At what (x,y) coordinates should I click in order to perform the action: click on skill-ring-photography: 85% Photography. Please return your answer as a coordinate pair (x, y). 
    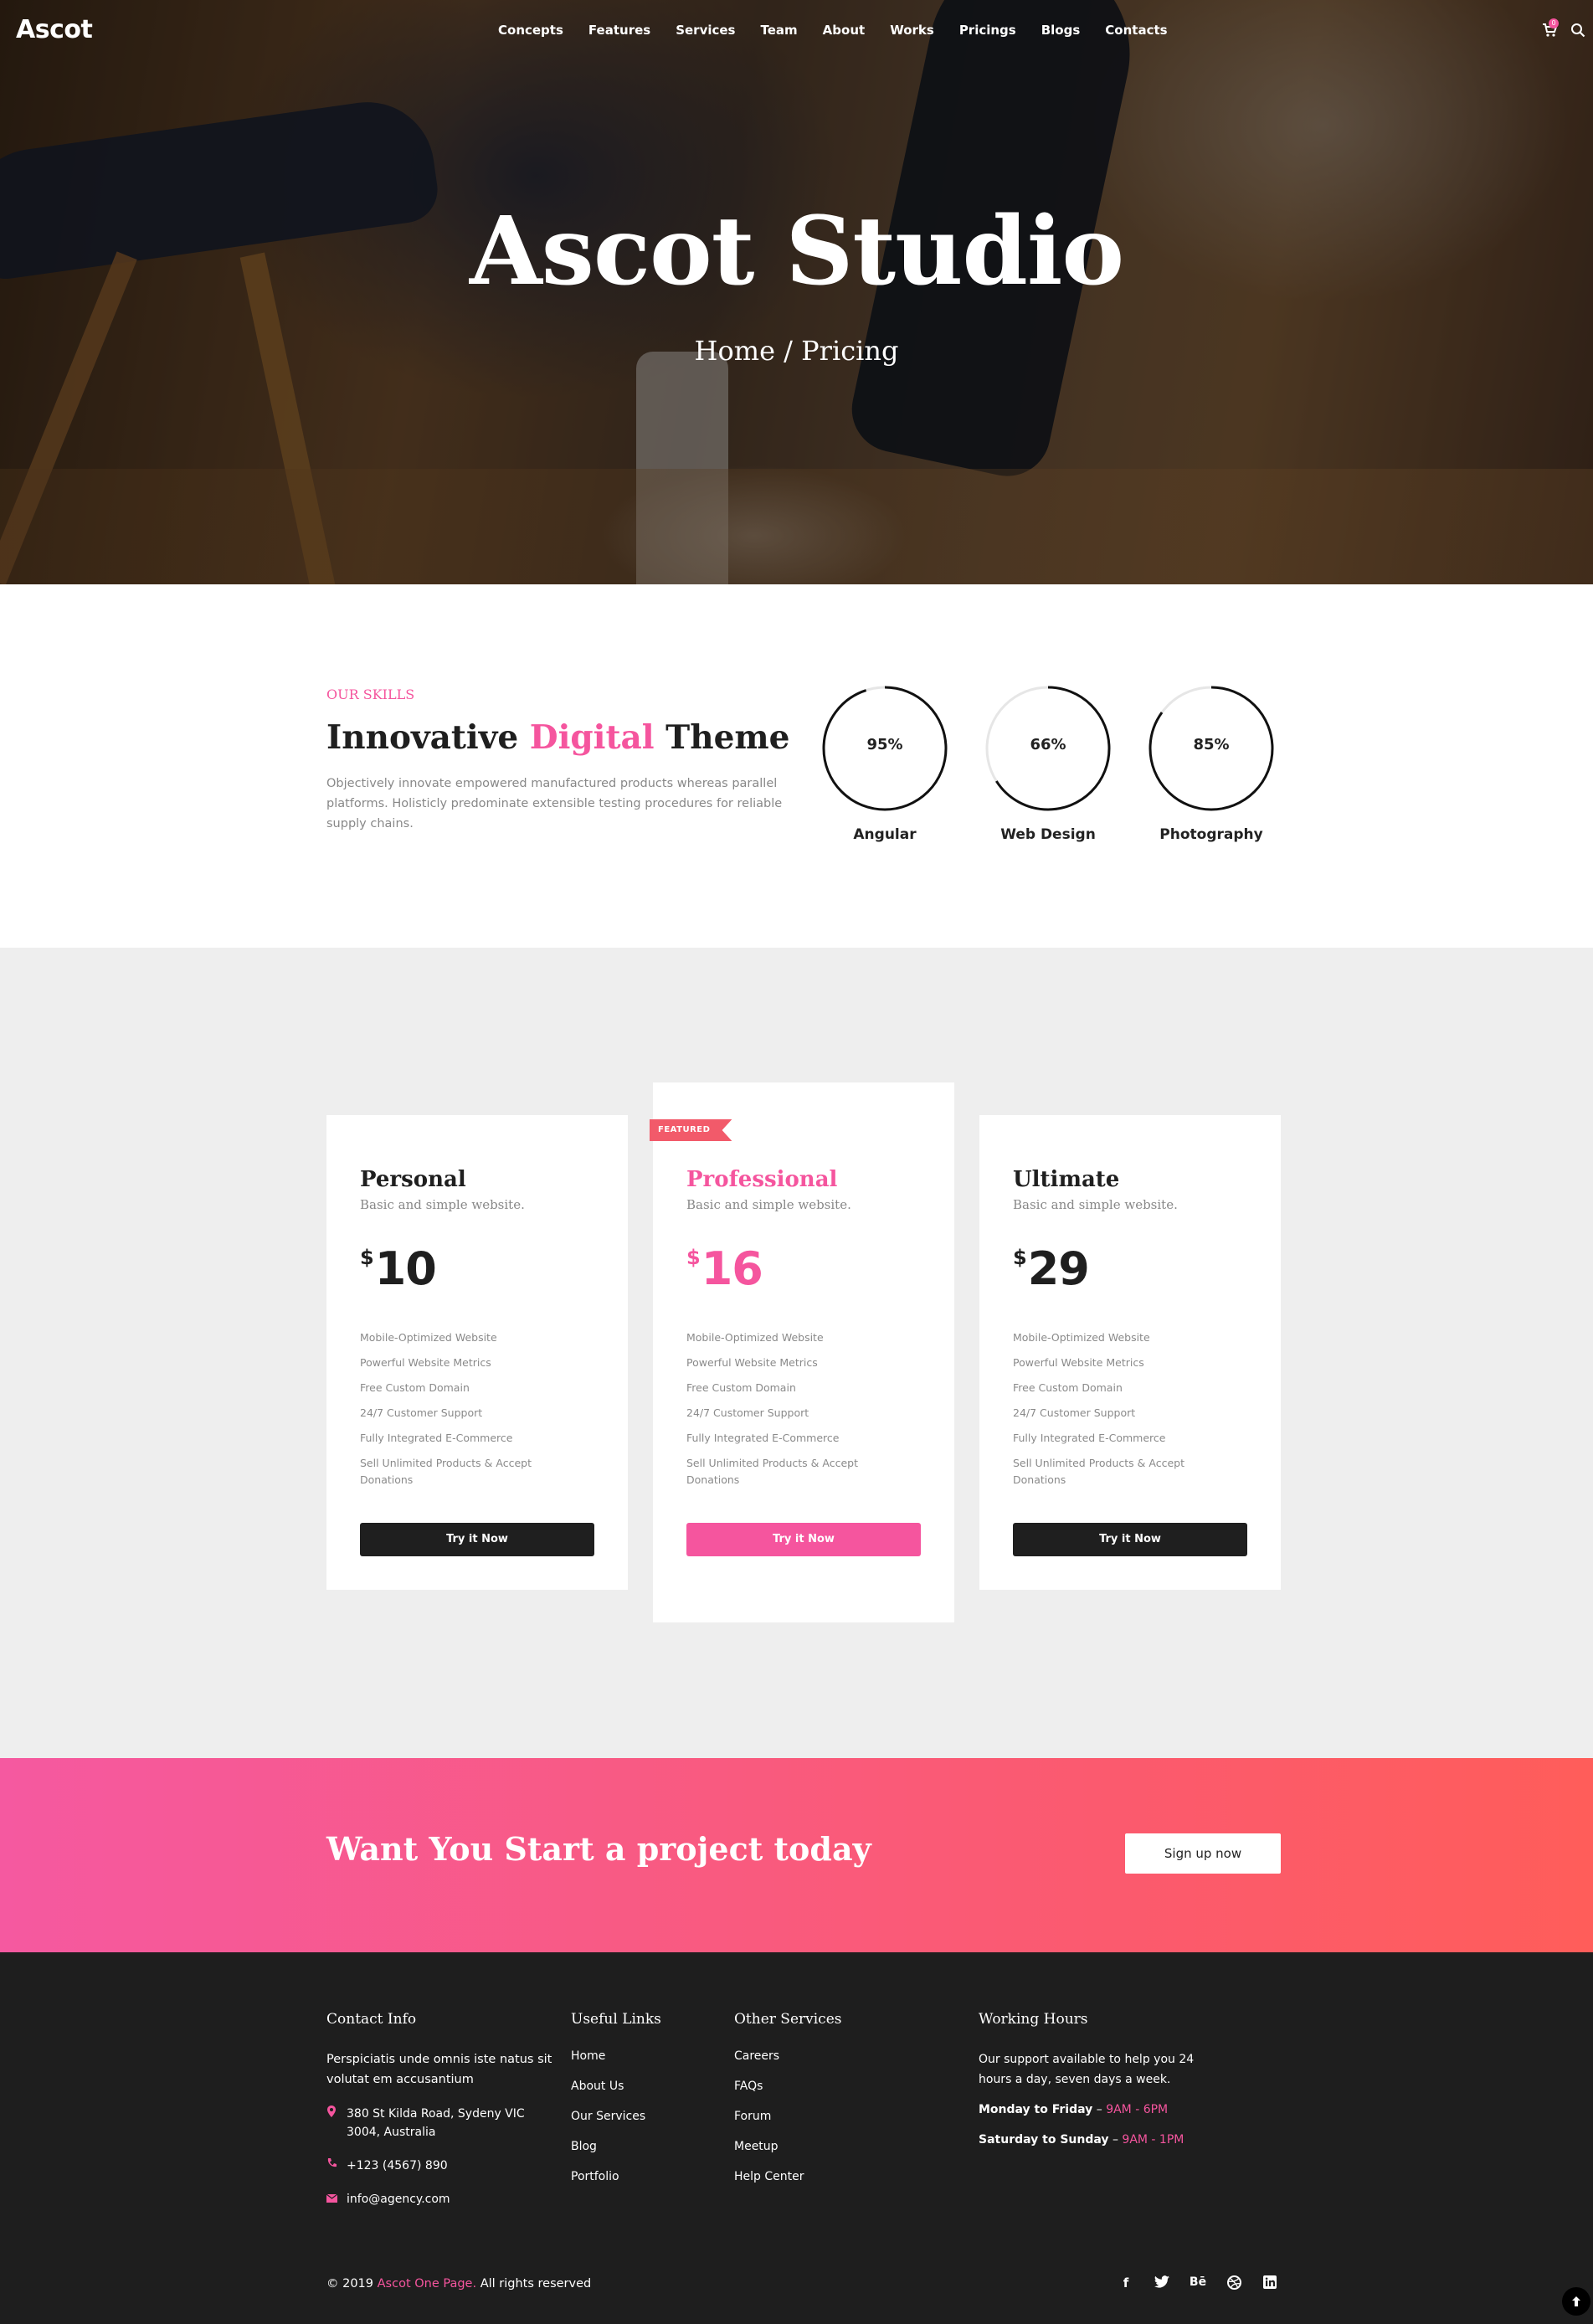
    Looking at the image, I should click on (1211, 764).